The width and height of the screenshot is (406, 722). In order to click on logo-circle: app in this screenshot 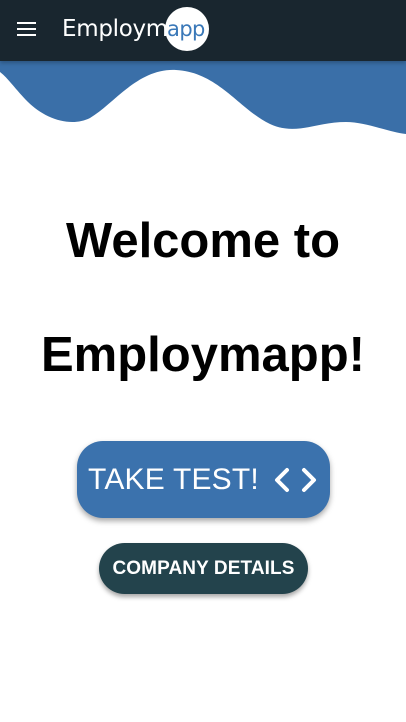, I will do `click(186, 29)`.